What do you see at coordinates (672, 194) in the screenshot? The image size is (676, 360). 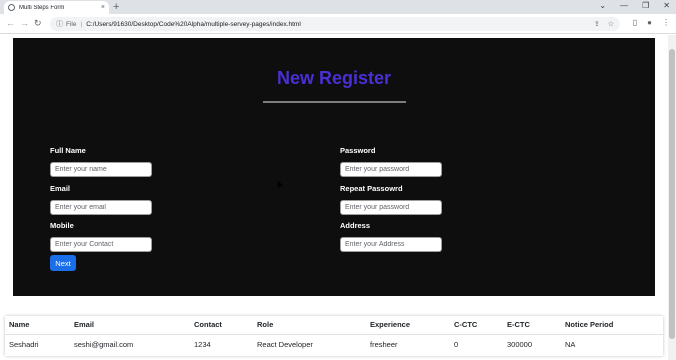 I see `scrollbar-thumb` at bounding box center [672, 194].